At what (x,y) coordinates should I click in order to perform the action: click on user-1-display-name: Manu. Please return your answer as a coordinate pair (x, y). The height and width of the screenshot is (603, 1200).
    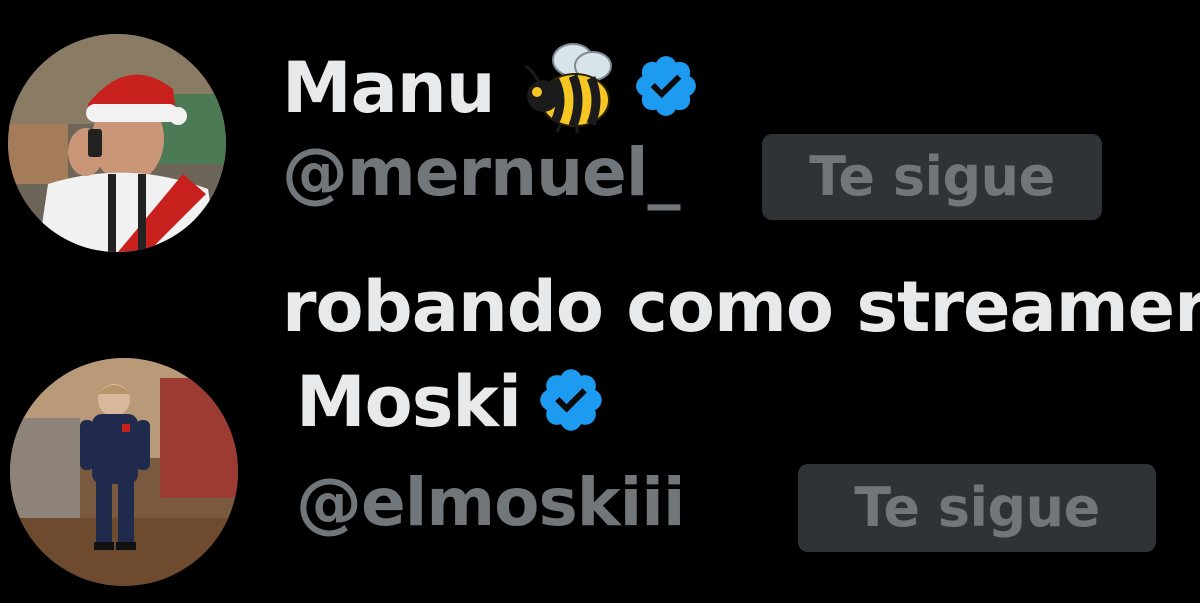
    Looking at the image, I should click on (389, 88).